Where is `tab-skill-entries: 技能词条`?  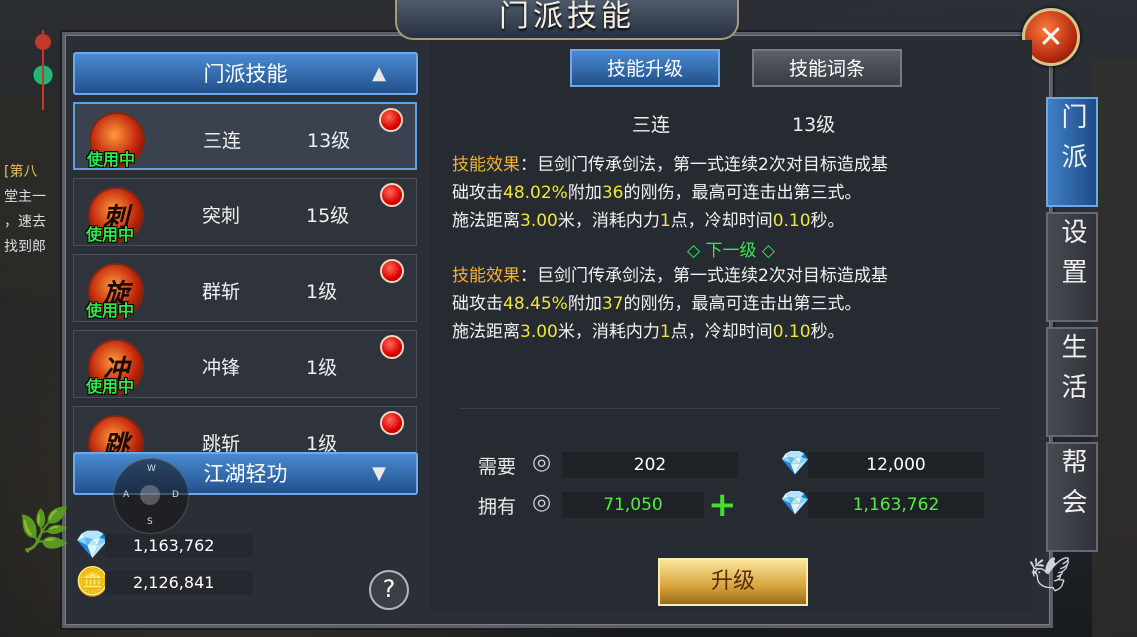 tab-skill-entries: 技能词条 is located at coordinates (827, 68).